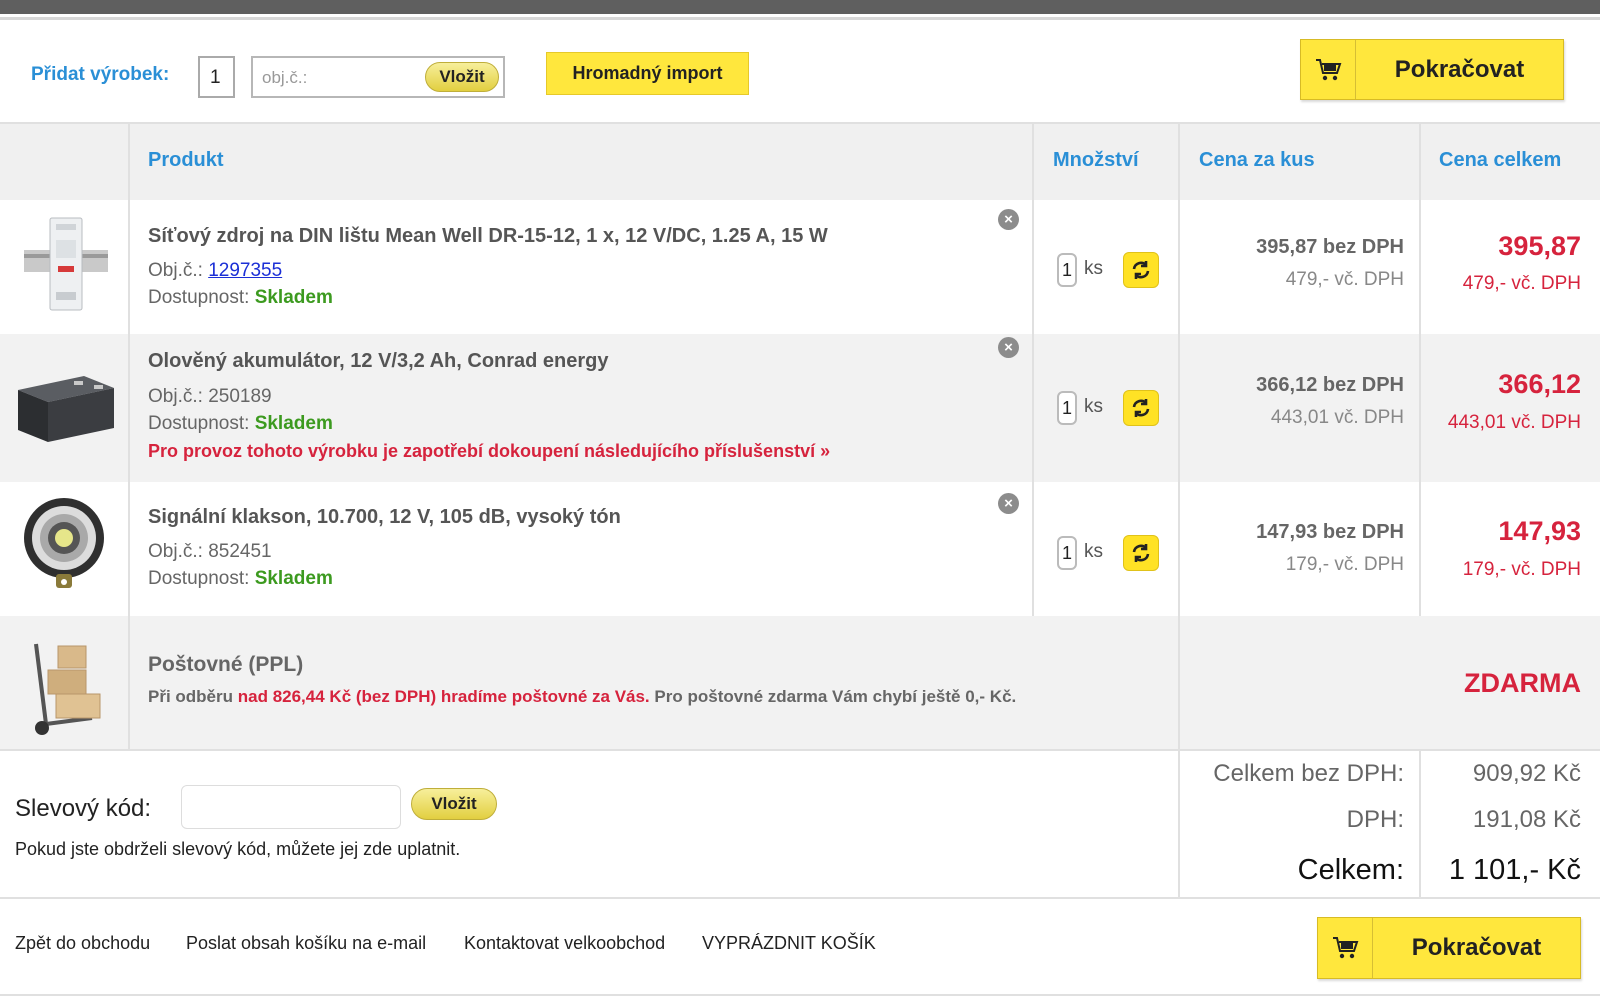  I want to click on unit-price-gross: 479,- vč. DPH, so click(1344, 279).